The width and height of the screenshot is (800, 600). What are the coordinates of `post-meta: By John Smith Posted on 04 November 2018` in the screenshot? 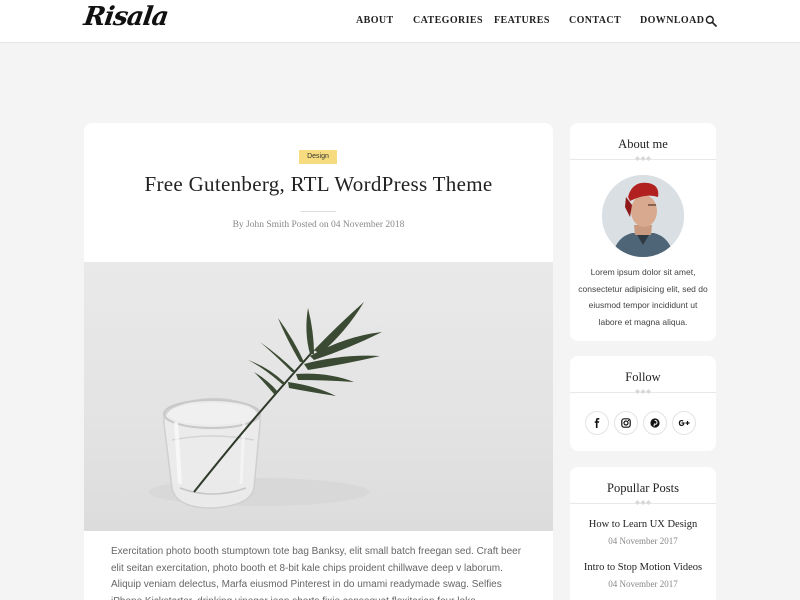 It's located at (318, 225).